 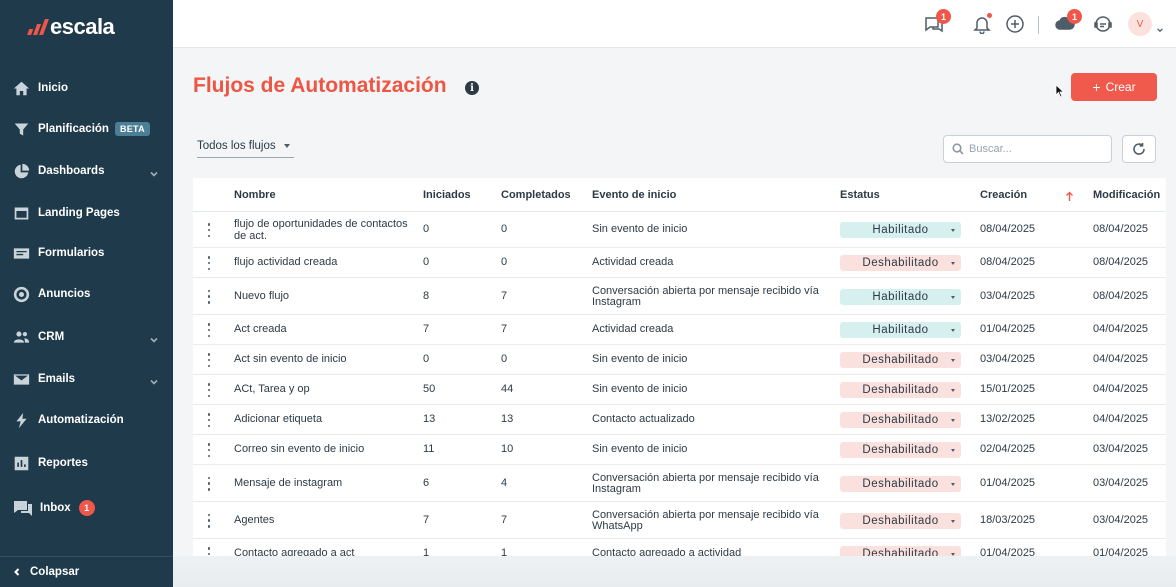 What do you see at coordinates (71, 27) in the screenshot?
I see `escala-logo: escala` at bounding box center [71, 27].